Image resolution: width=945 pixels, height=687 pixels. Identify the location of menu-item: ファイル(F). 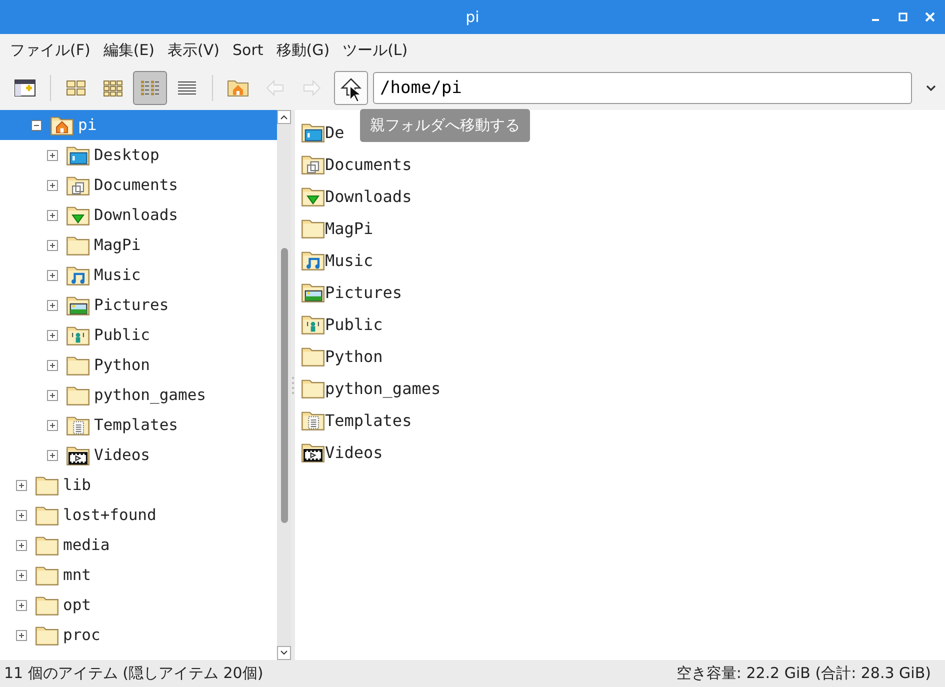
(50, 50).